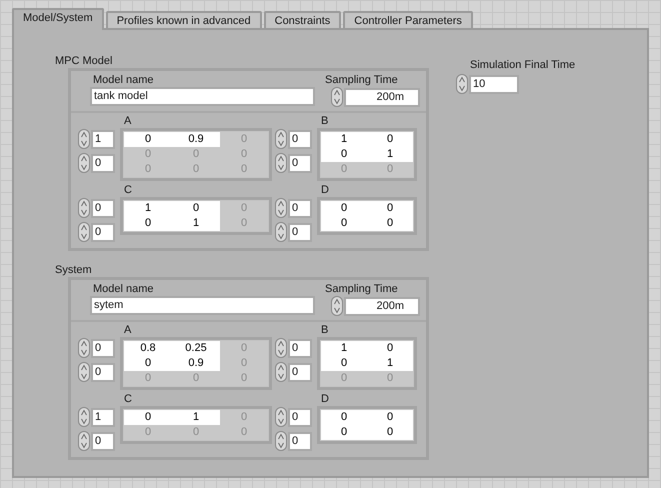 This screenshot has width=661, height=488. What do you see at coordinates (148, 348) in the screenshot?
I see `matrix-cell: 0.8` at bounding box center [148, 348].